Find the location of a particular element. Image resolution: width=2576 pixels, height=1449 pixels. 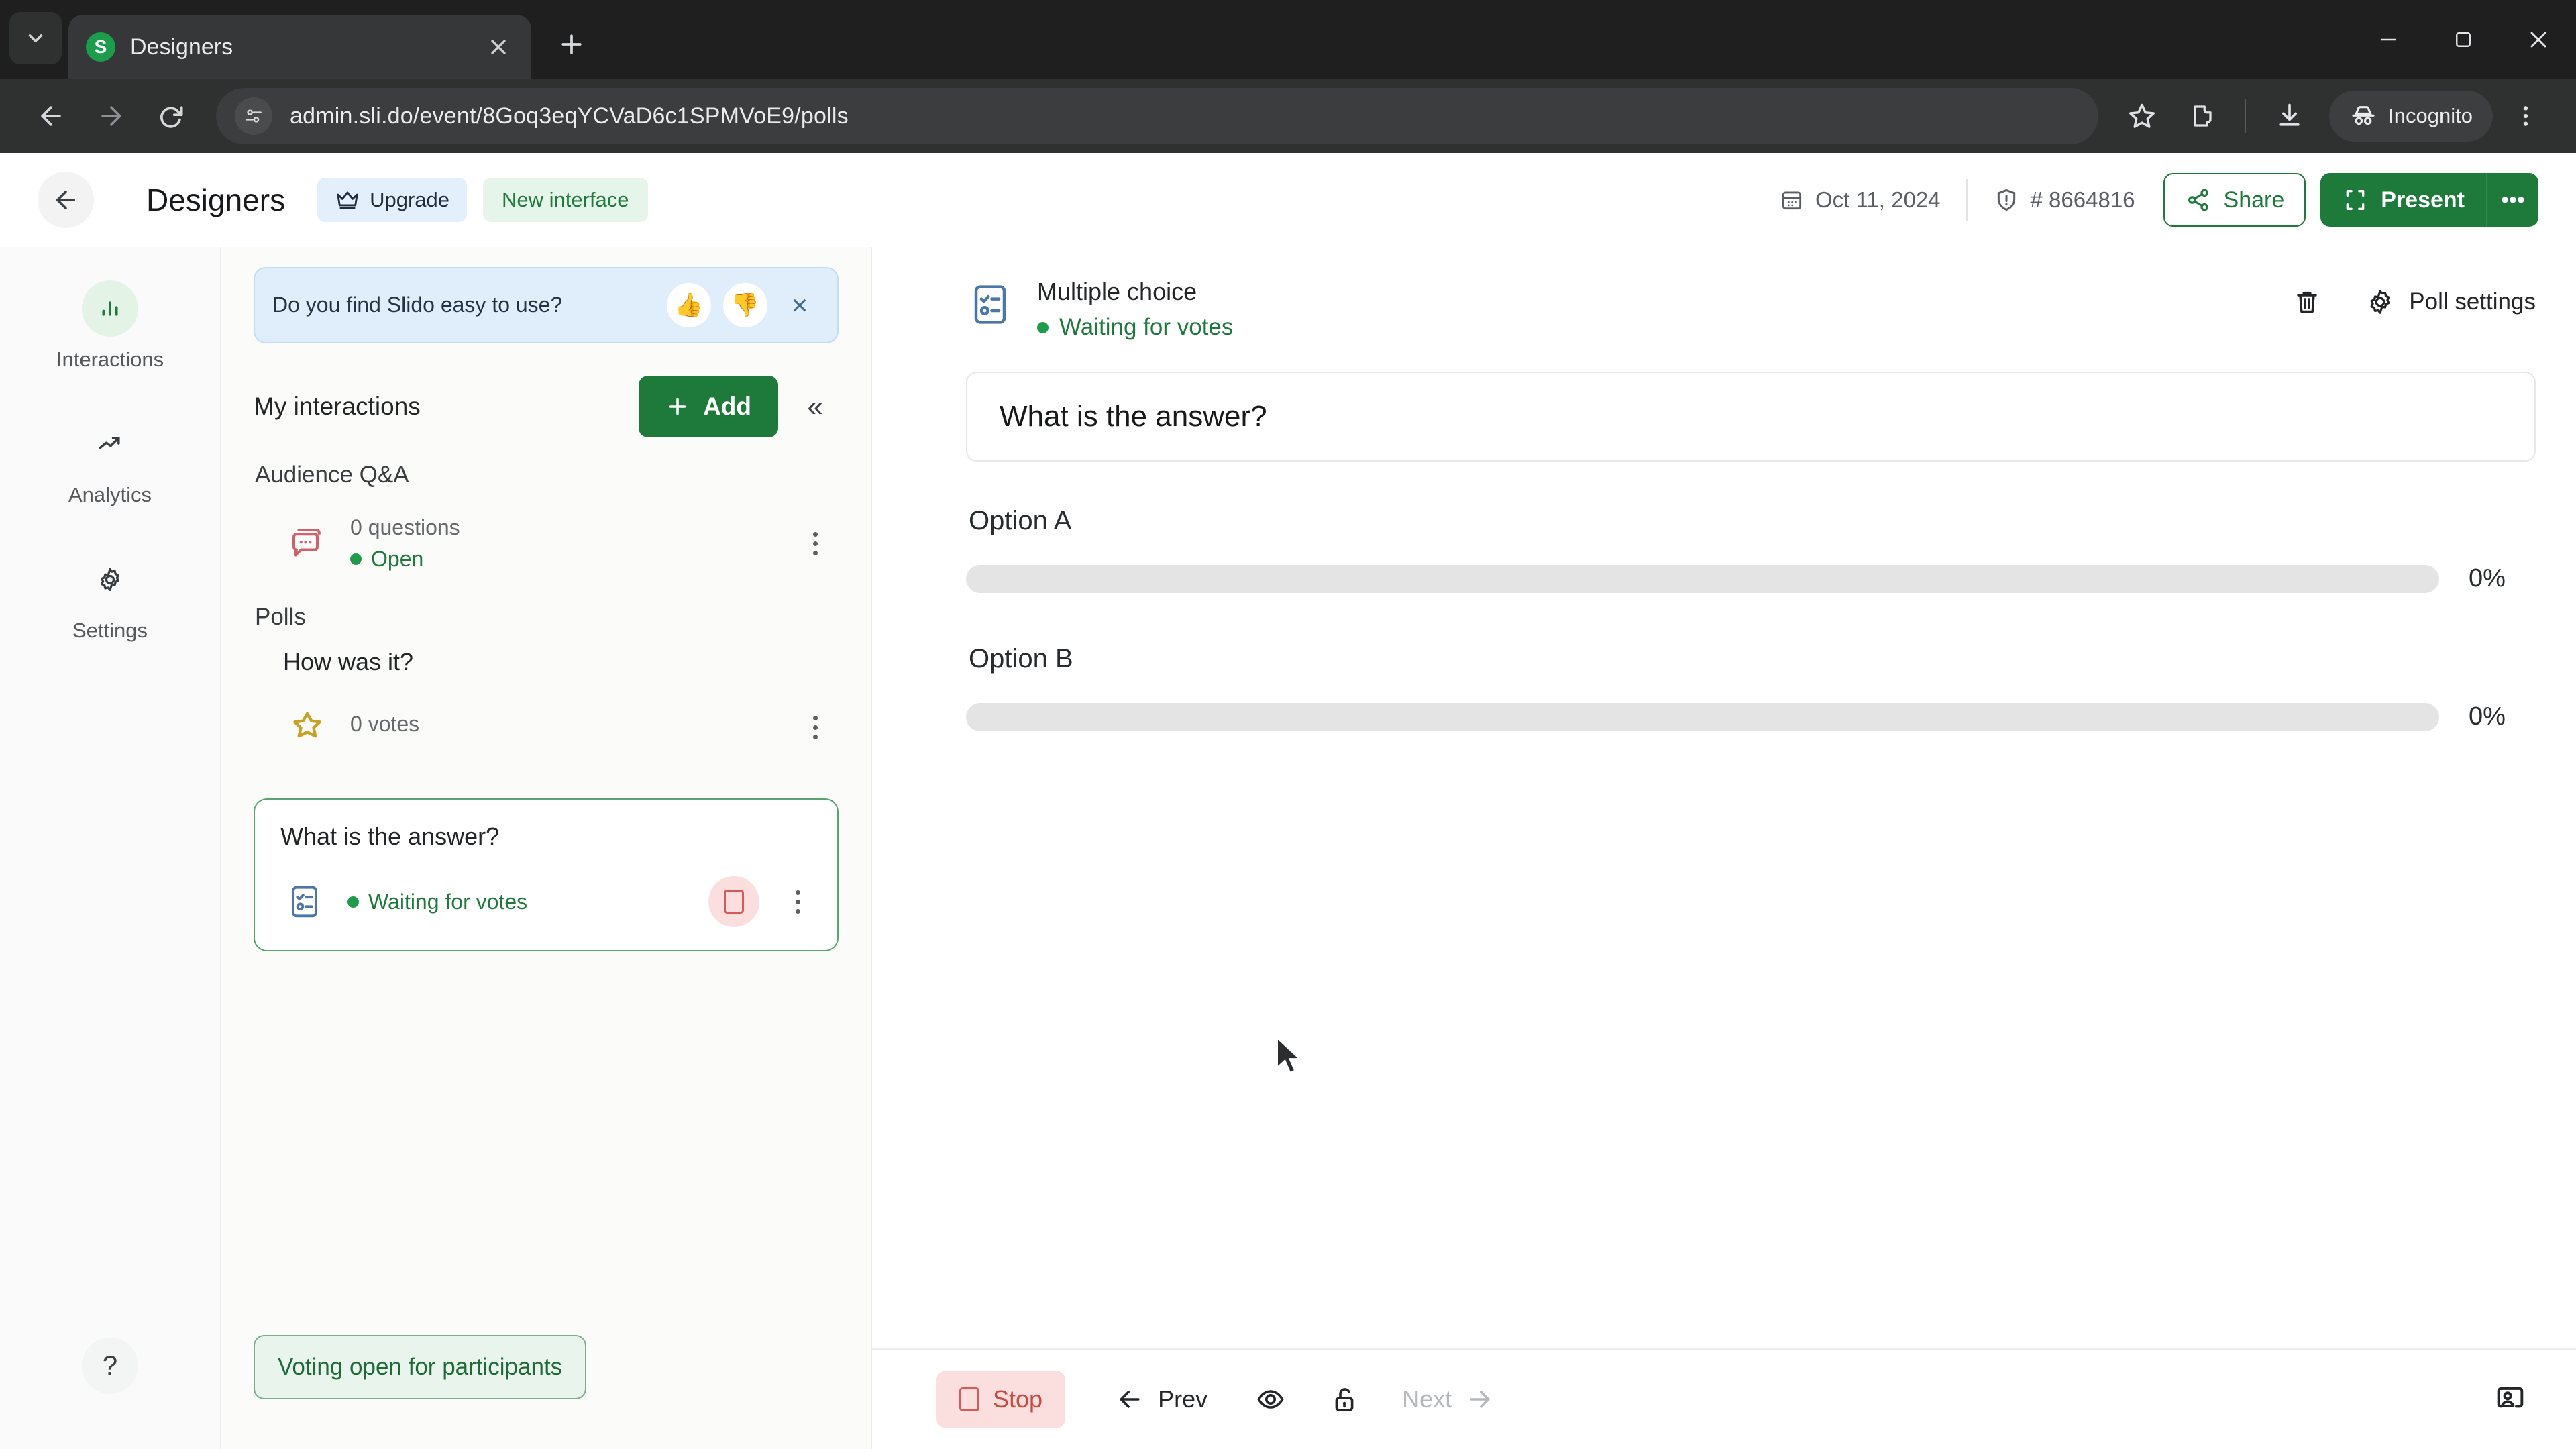

selected-poll-menu-button is located at coordinates (797, 901).